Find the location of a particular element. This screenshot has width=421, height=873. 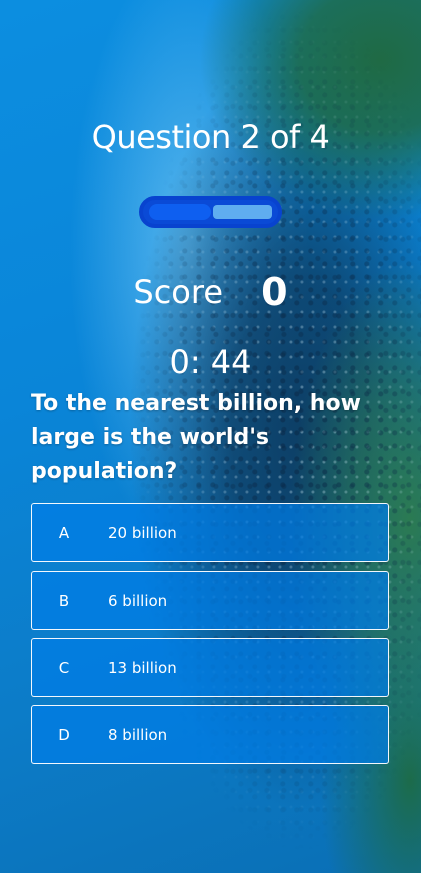

answer-letter: C is located at coordinates (64, 667).